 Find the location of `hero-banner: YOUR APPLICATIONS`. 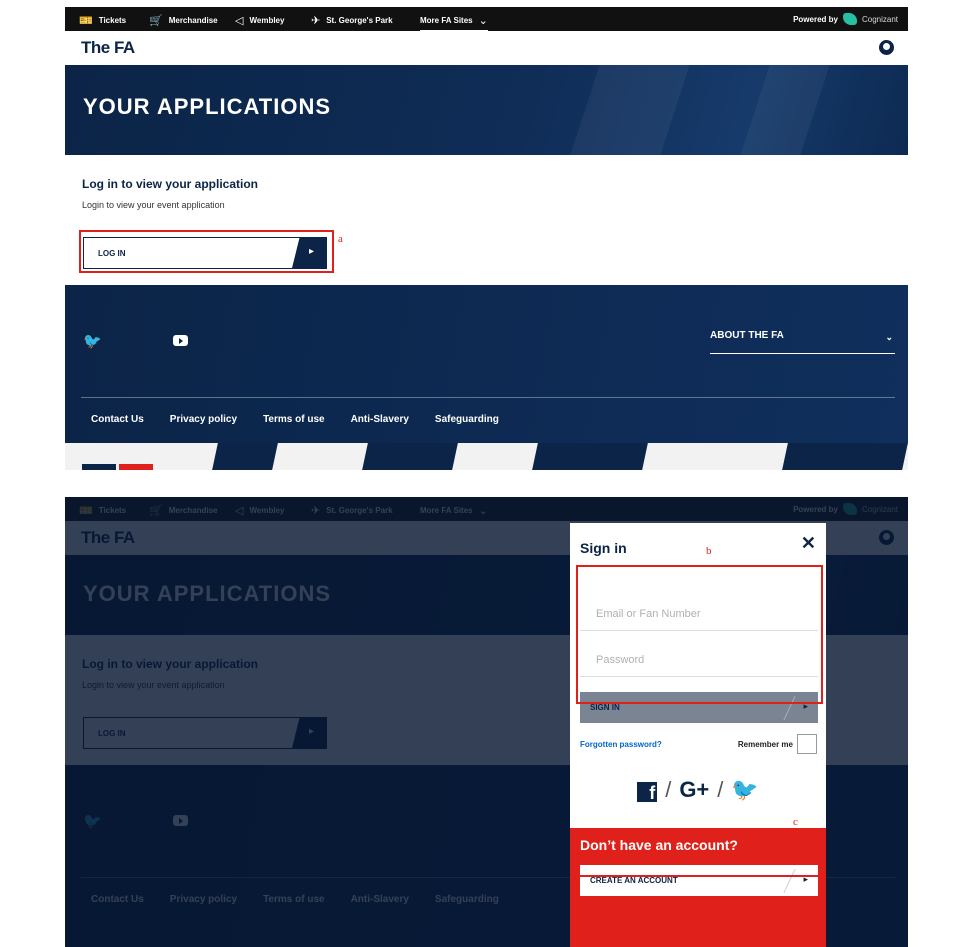

hero-banner: YOUR APPLICATIONS is located at coordinates (486, 110).